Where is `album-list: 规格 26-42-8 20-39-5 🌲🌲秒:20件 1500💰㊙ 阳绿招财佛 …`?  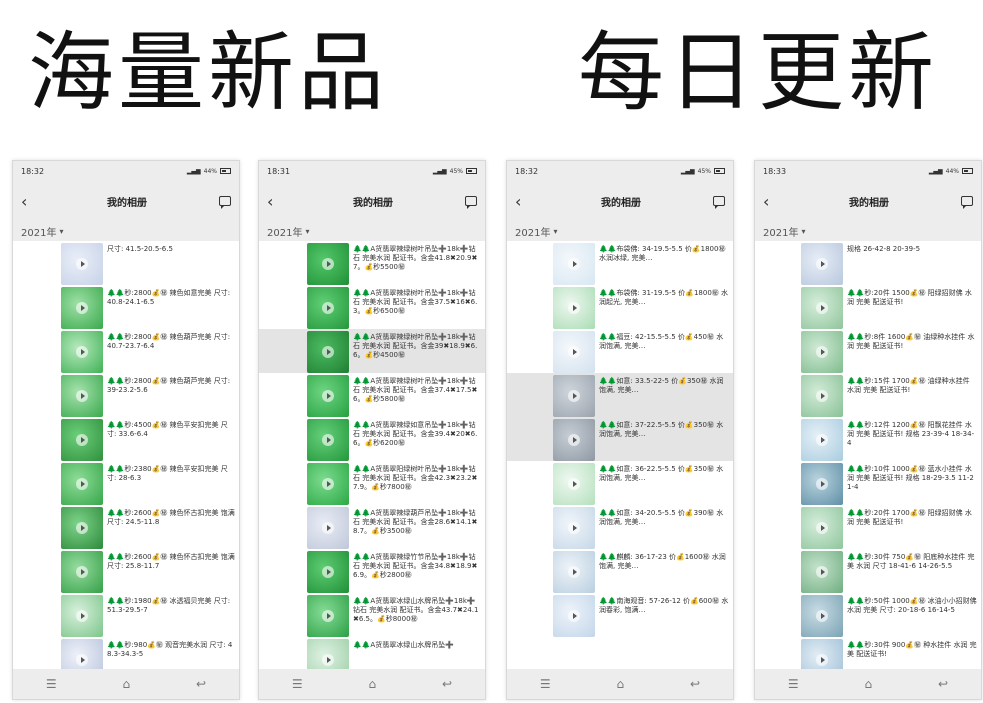 album-list: 规格 26-42-8 20-39-5 🌲🌲秒:20件 1500💰㊙ 阳绿招财佛 … is located at coordinates (868, 456).